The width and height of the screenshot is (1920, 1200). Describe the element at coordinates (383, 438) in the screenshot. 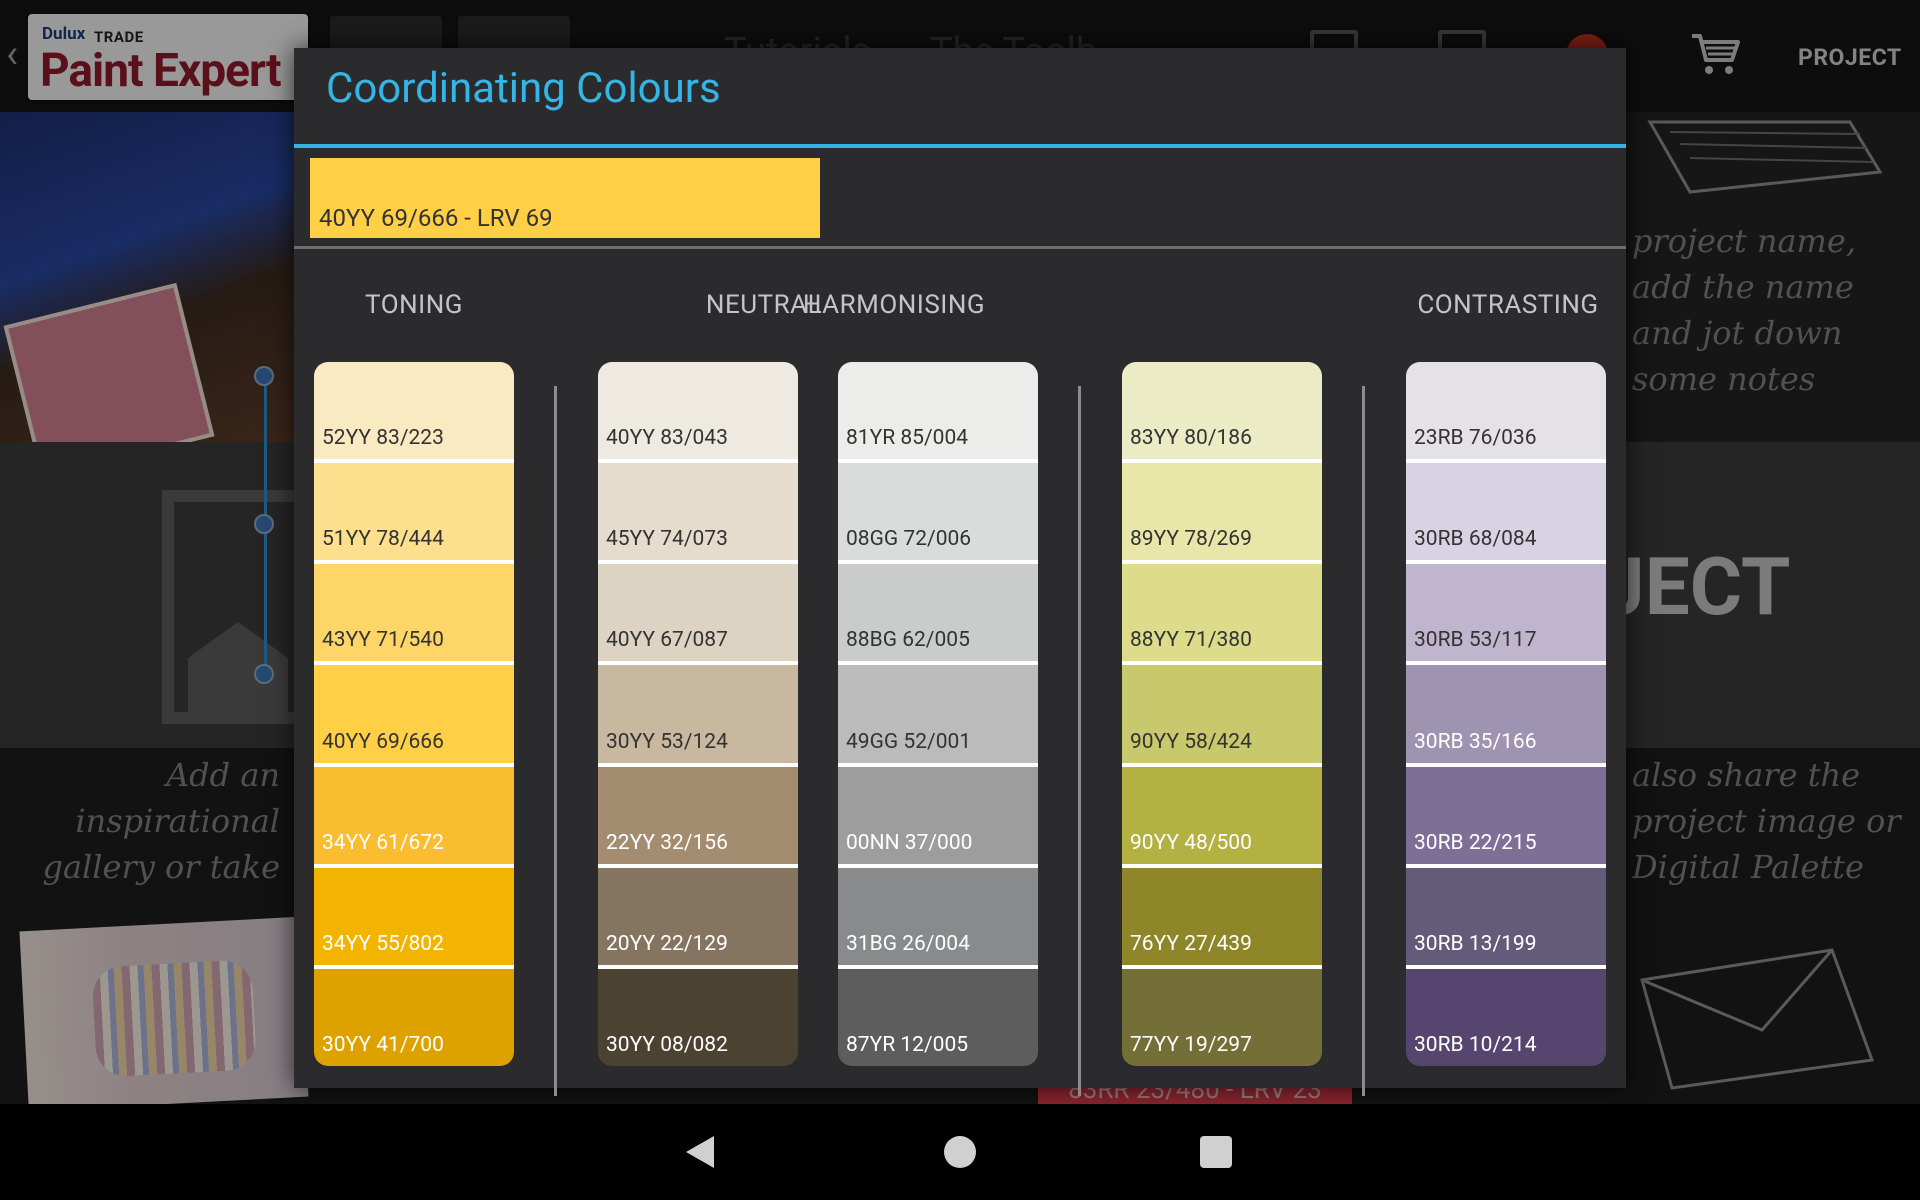

I see `colour-chip-label: 52YY 83/223` at that location.